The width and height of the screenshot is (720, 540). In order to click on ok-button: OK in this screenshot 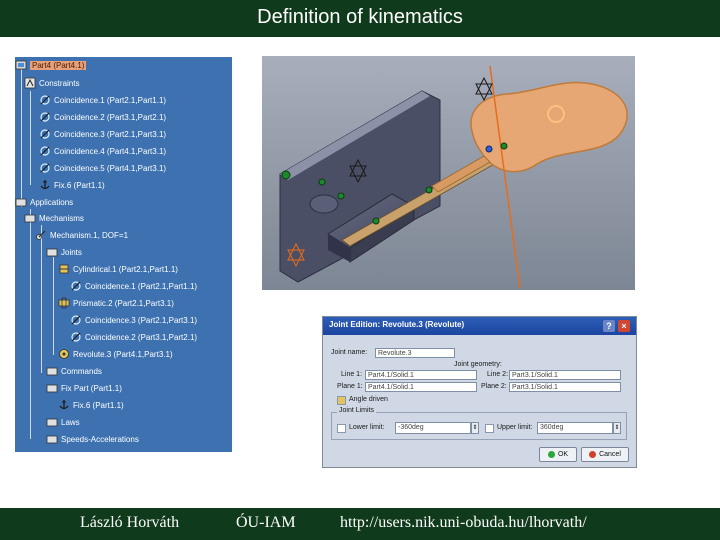, I will do `click(558, 454)`.